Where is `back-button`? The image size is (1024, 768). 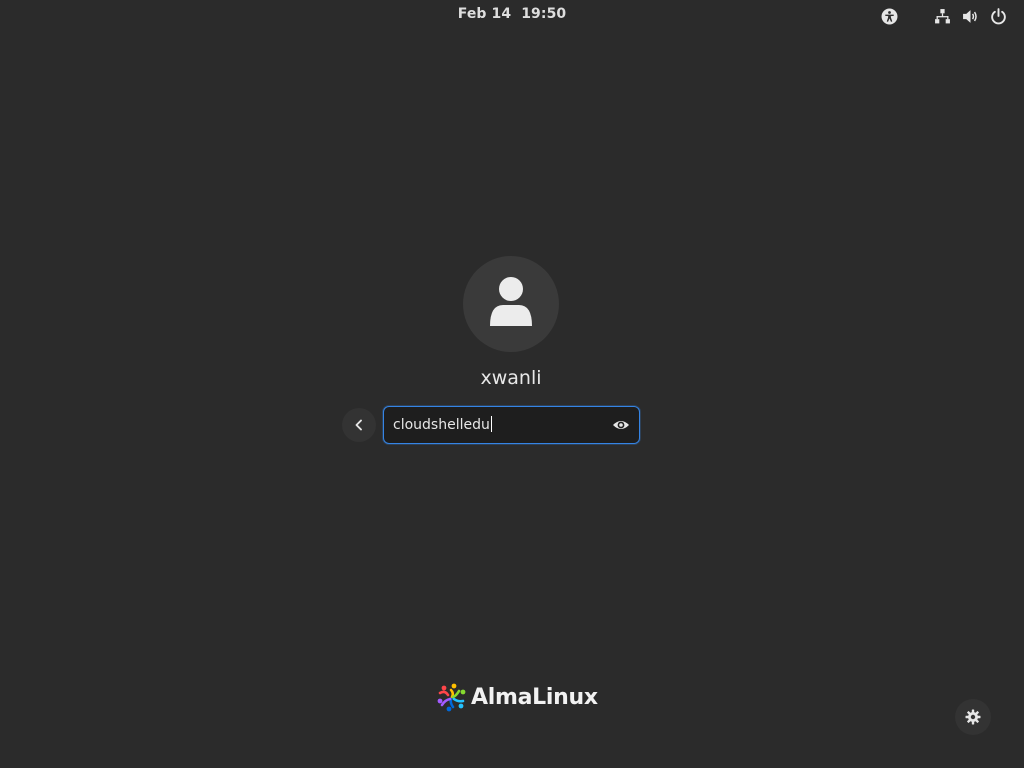
back-button is located at coordinates (359, 425).